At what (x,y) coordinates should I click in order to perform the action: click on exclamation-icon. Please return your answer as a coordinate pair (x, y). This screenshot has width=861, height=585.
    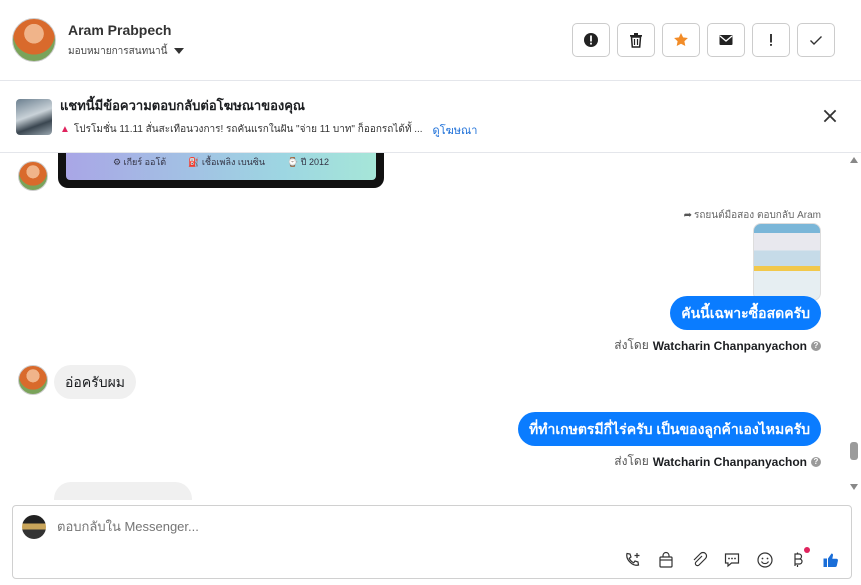
    Looking at the image, I should click on (771, 40).